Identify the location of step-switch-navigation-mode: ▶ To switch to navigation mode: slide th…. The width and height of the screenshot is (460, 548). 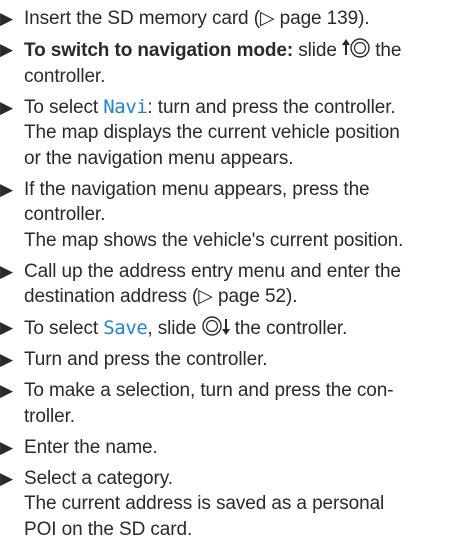
(230, 63).